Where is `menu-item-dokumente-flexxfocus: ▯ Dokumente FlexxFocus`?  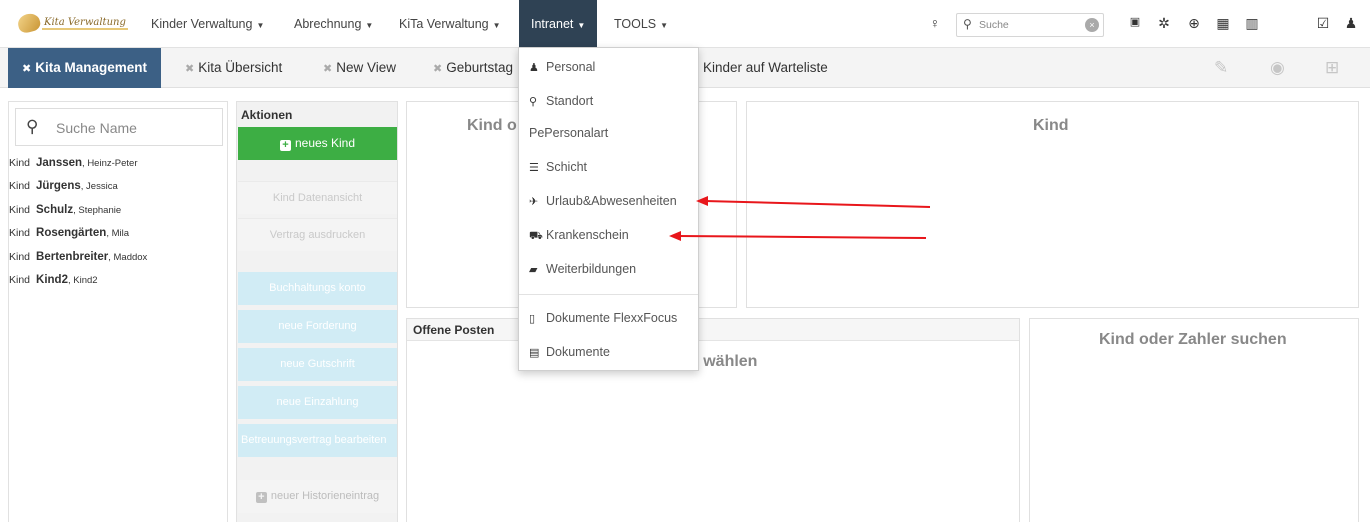 menu-item-dokumente-flexxfocus: ▯ Dokumente FlexxFocus is located at coordinates (608, 318).